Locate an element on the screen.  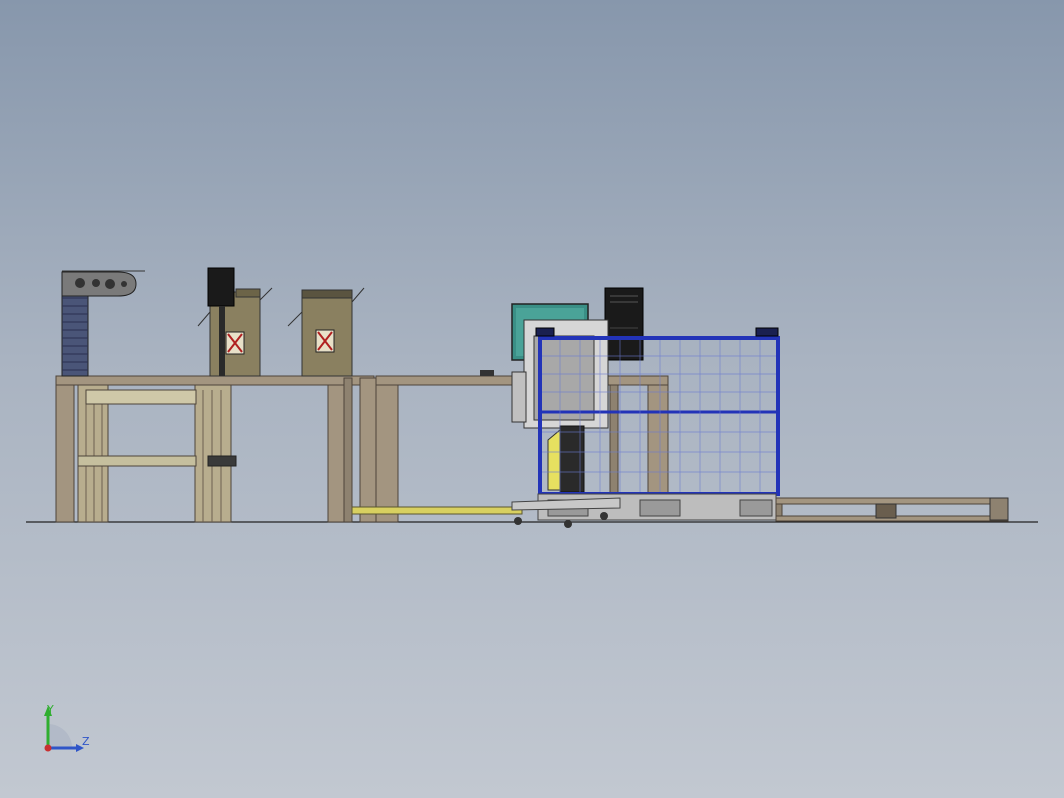
drum-unit is located at coordinates (544, 406).